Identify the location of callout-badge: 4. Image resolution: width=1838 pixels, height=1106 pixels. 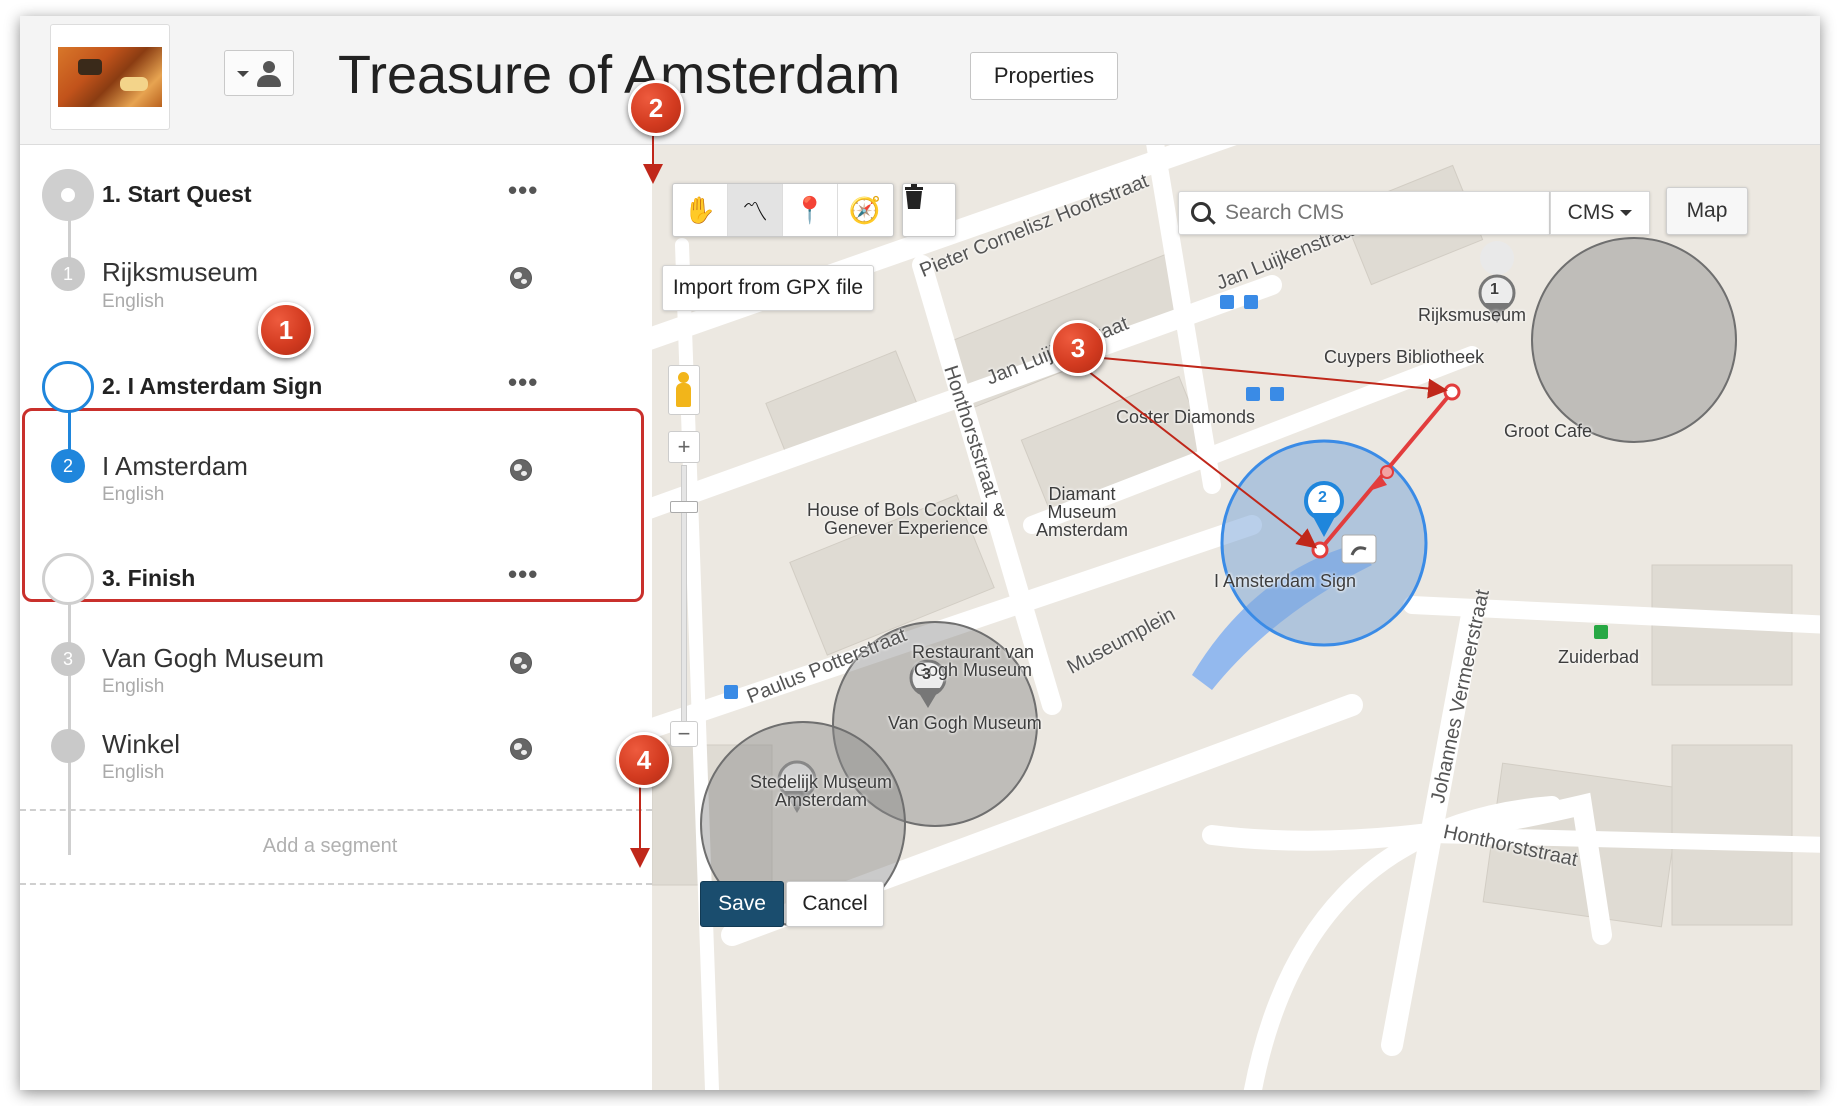
(644, 760).